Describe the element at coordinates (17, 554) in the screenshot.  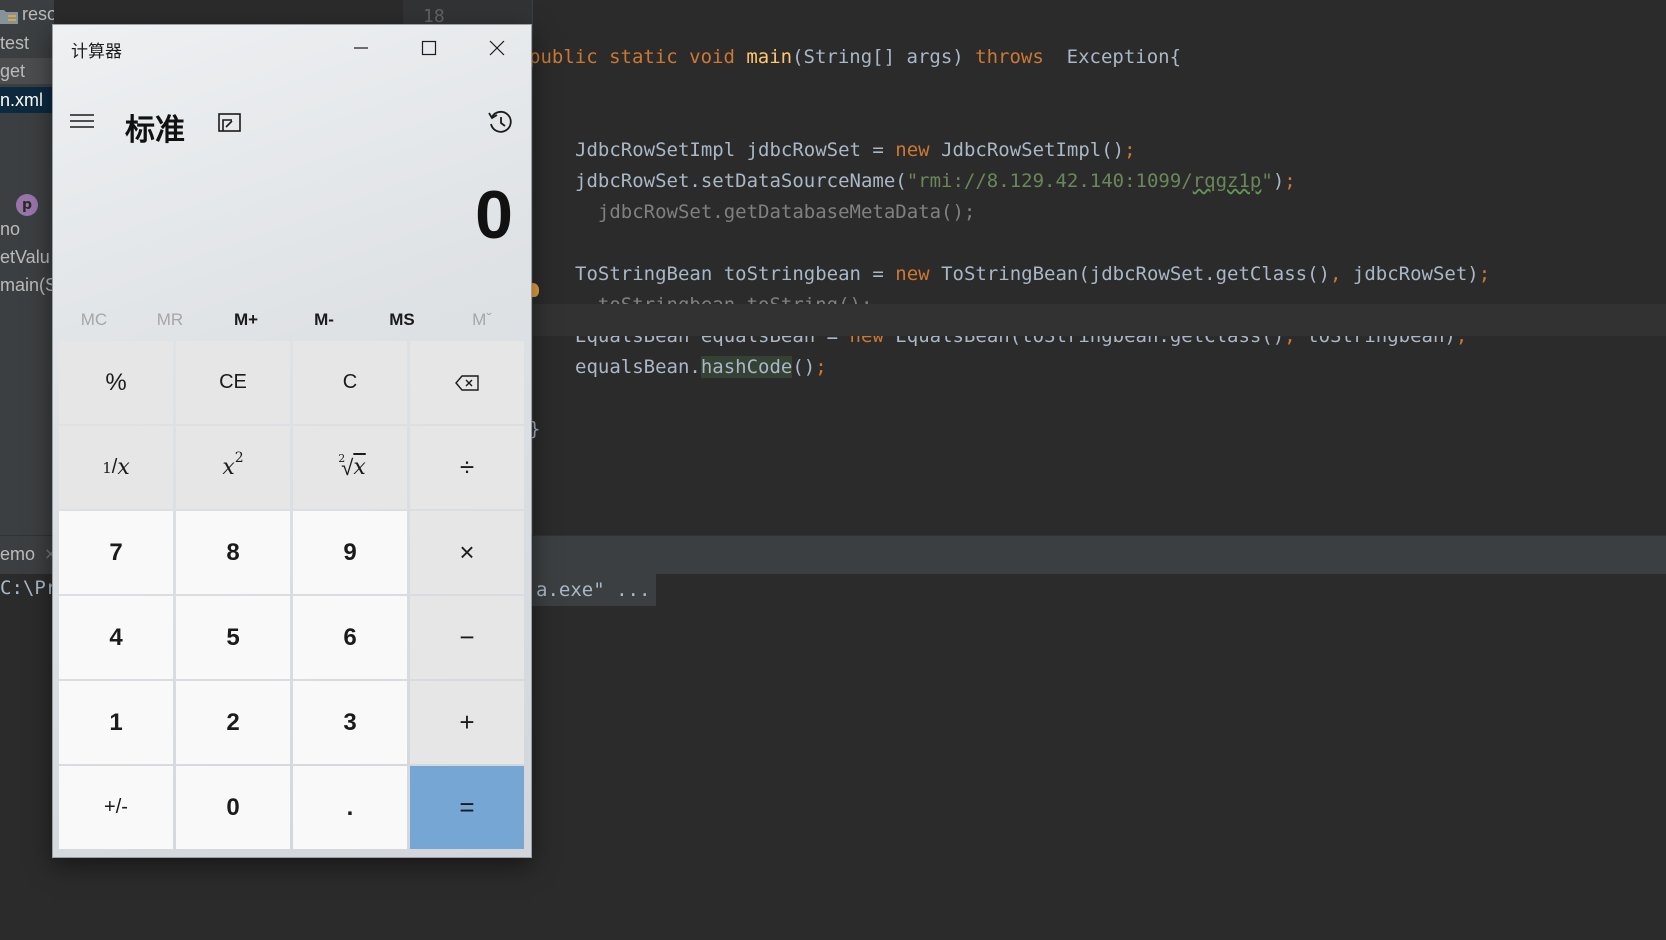
I see `run-tab: emo` at that location.